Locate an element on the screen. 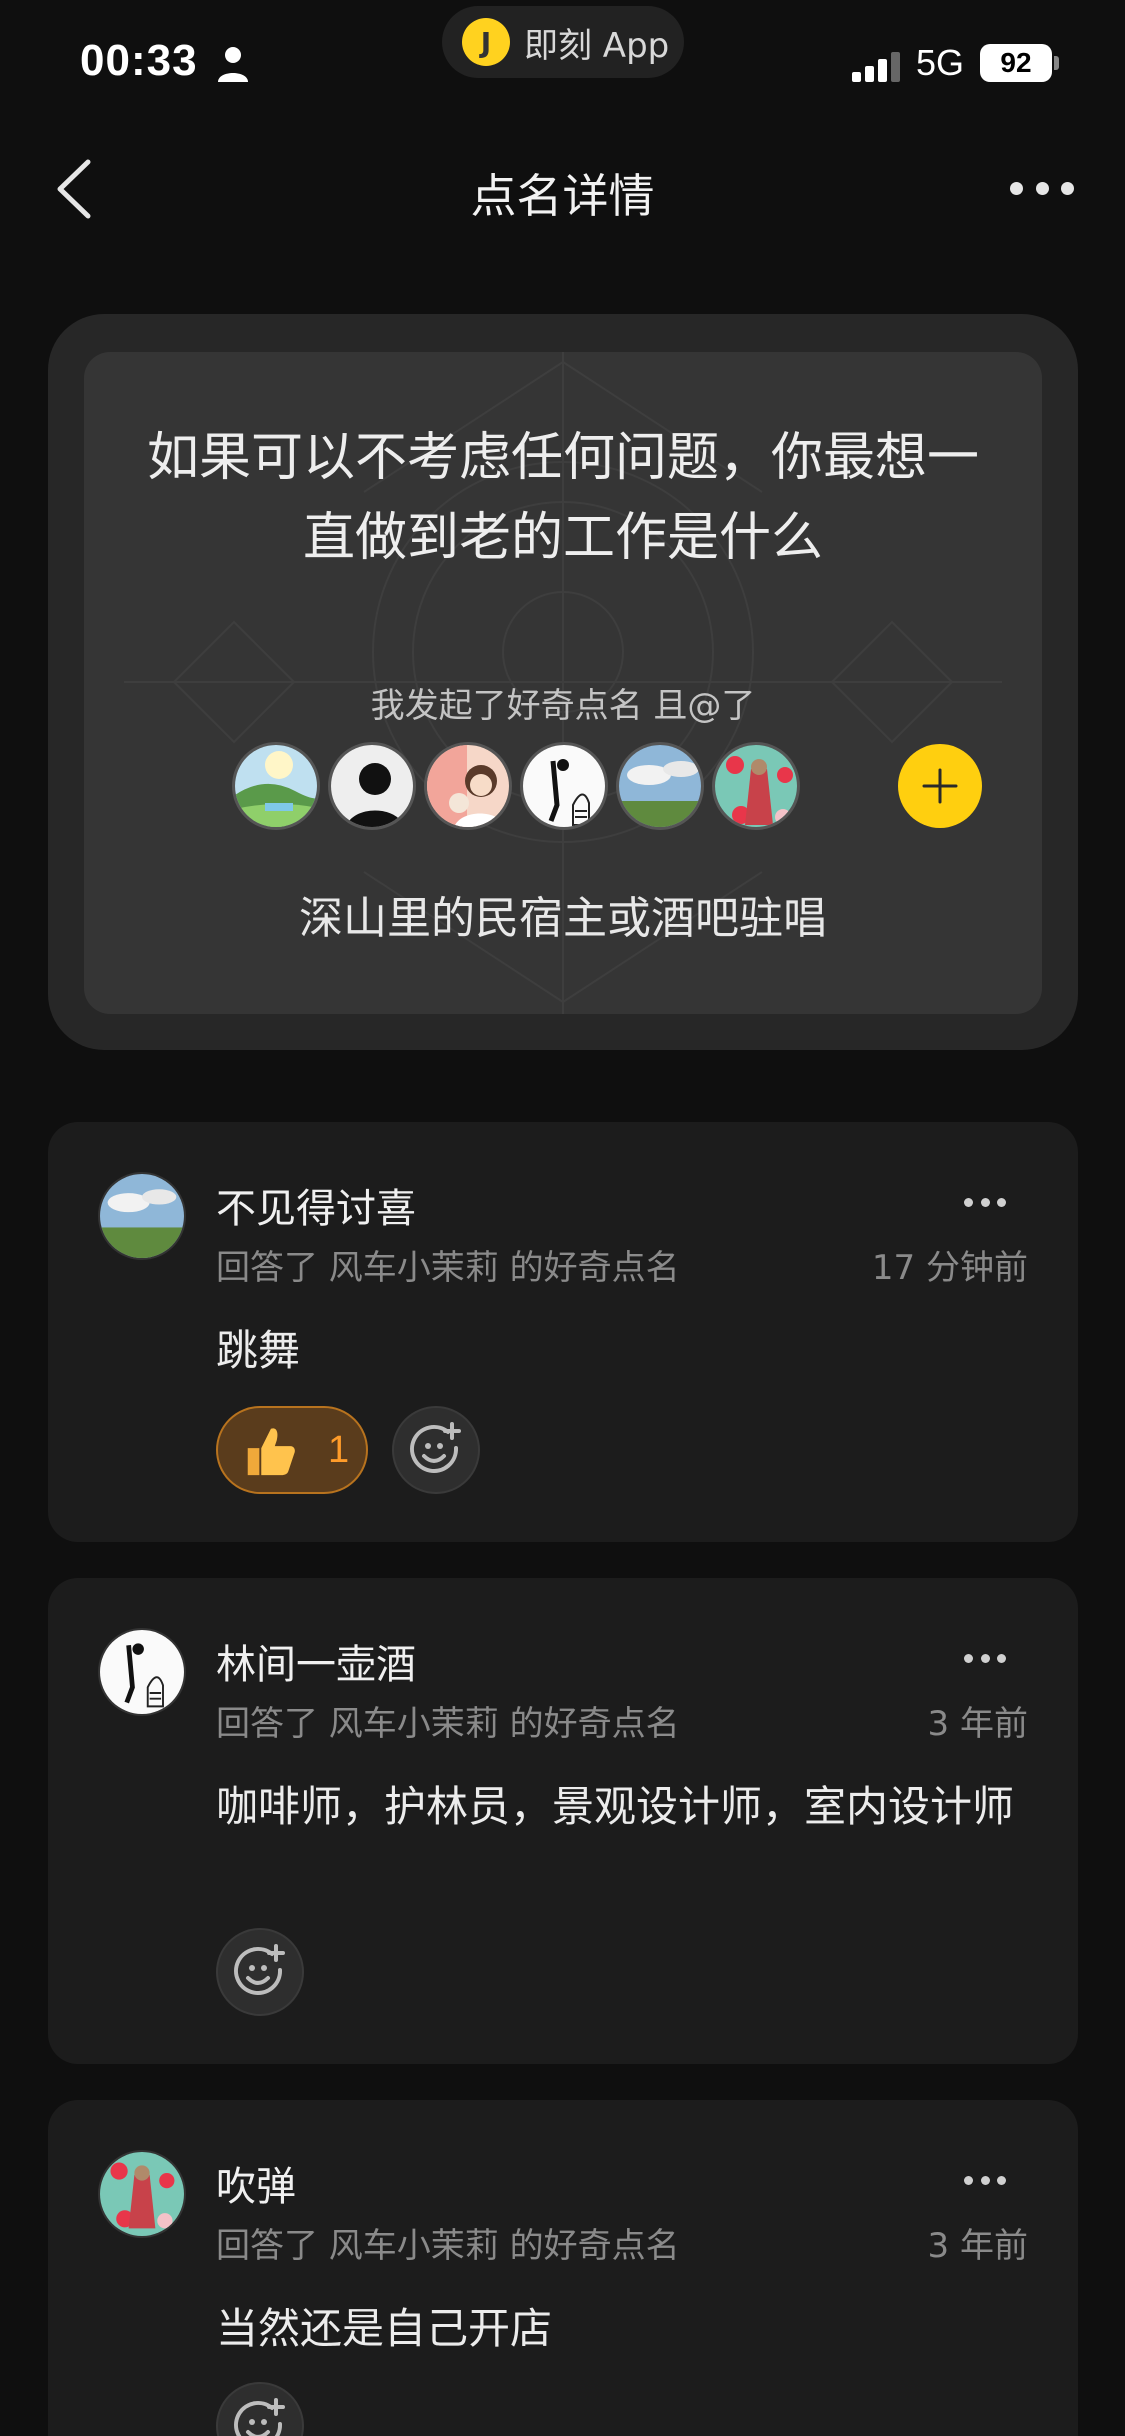  like-button: 1 is located at coordinates (292, 1450).